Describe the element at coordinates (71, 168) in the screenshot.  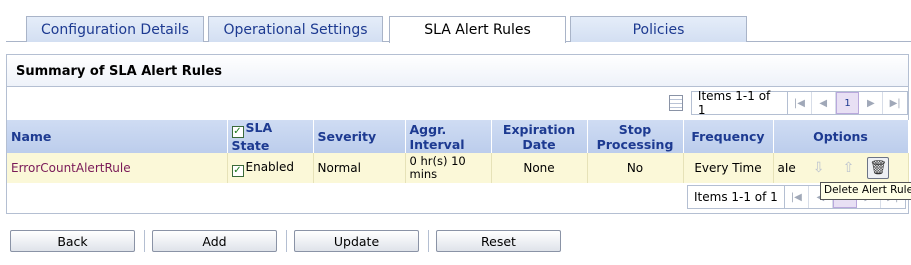
I see `rule-name-link: ErrorCountAlertRule` at that location.